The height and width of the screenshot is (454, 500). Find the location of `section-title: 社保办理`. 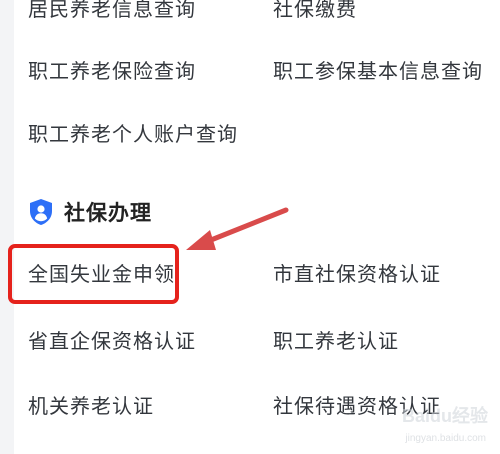

section-title: 社保办理 is located at coordinates (108, 213).